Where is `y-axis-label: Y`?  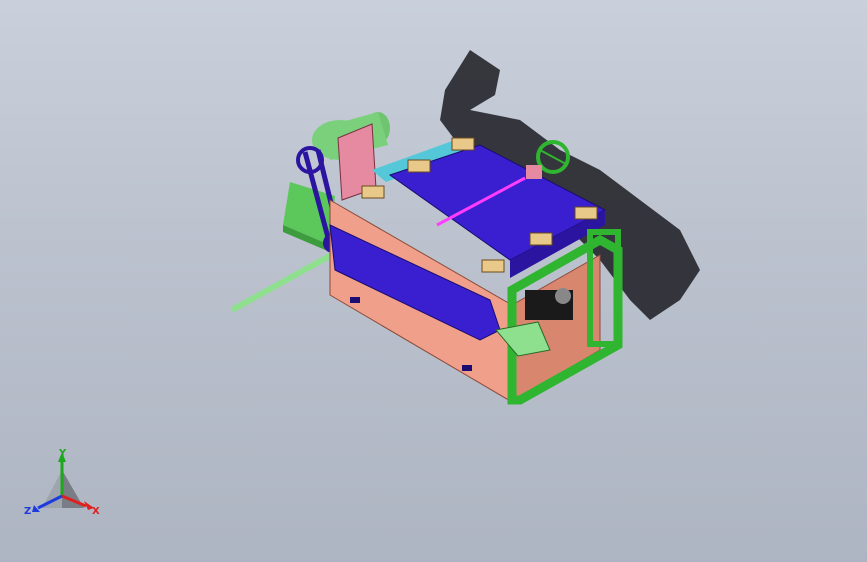
y-axis-label: Y is located at coordinates (62, 453).